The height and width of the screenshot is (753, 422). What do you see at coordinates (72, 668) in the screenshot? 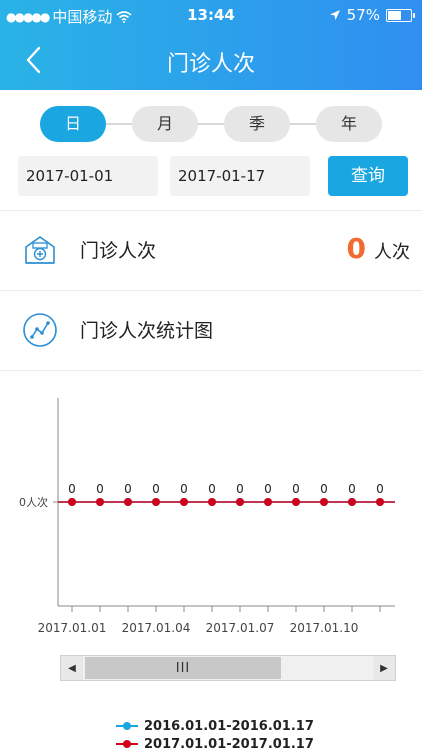
I see `scroll-left-button: ◀` at bounding box center [72, 668].